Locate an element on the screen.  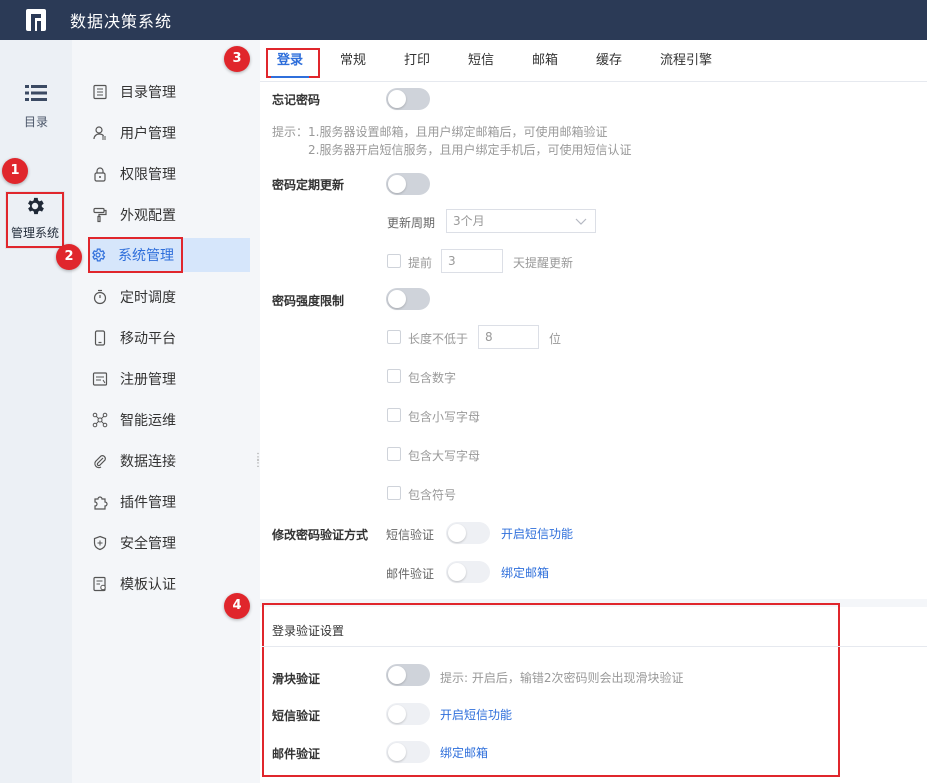
tab-print: 打印 is located at coordinates (417, 61).